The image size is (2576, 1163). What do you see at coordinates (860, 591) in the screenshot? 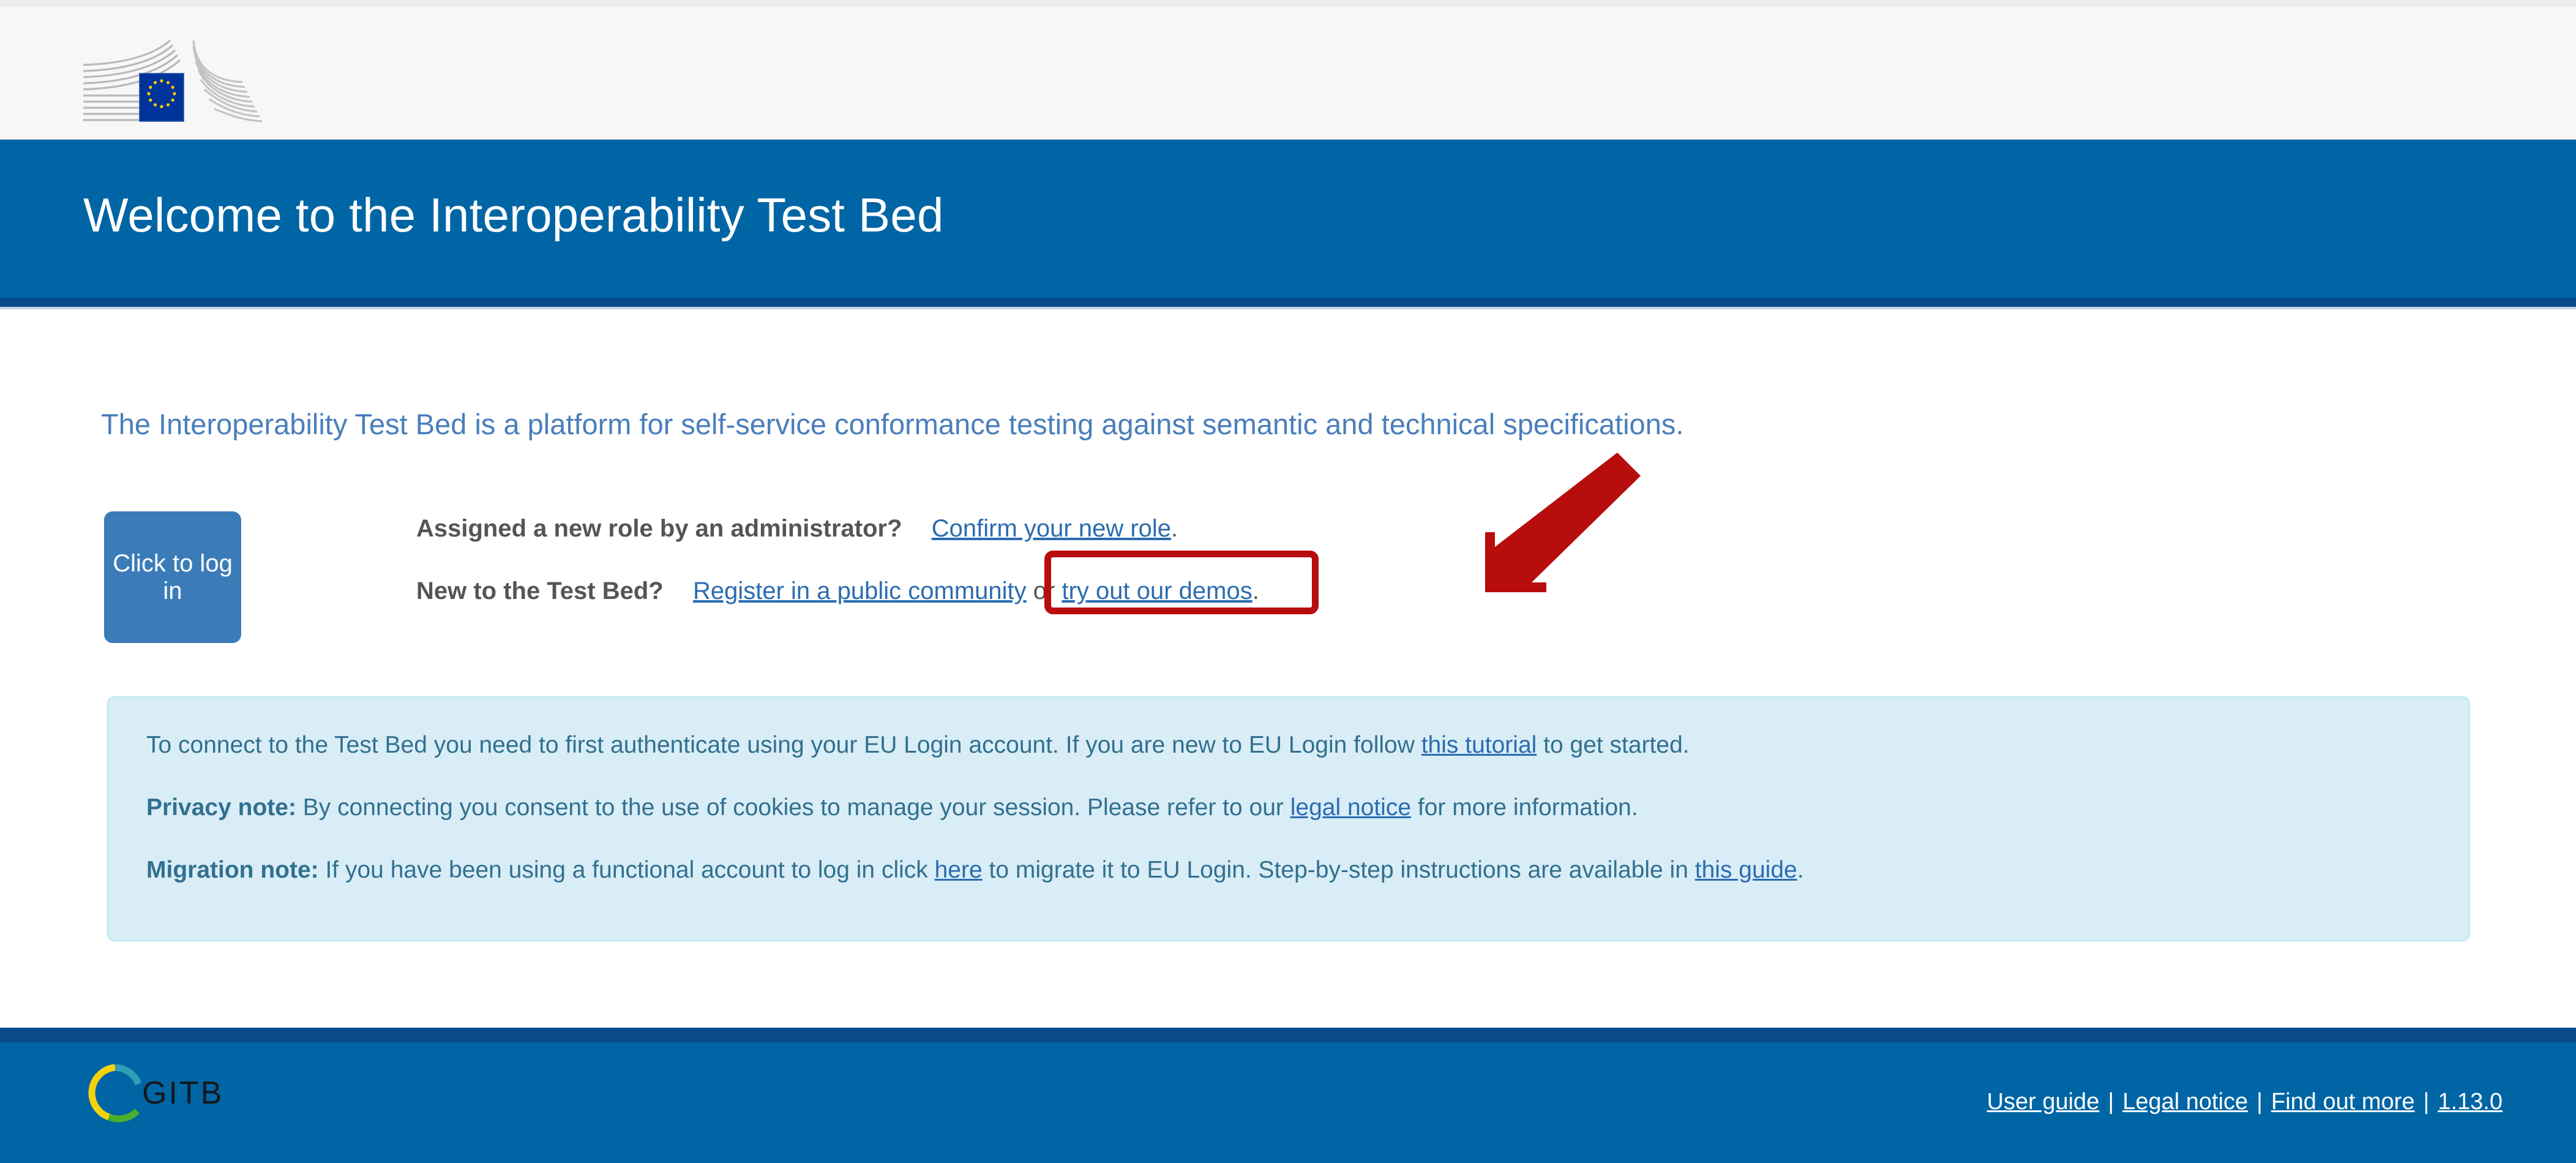
I see `register-public-community-link: Register in a public community` at bounding box center [860, 591].